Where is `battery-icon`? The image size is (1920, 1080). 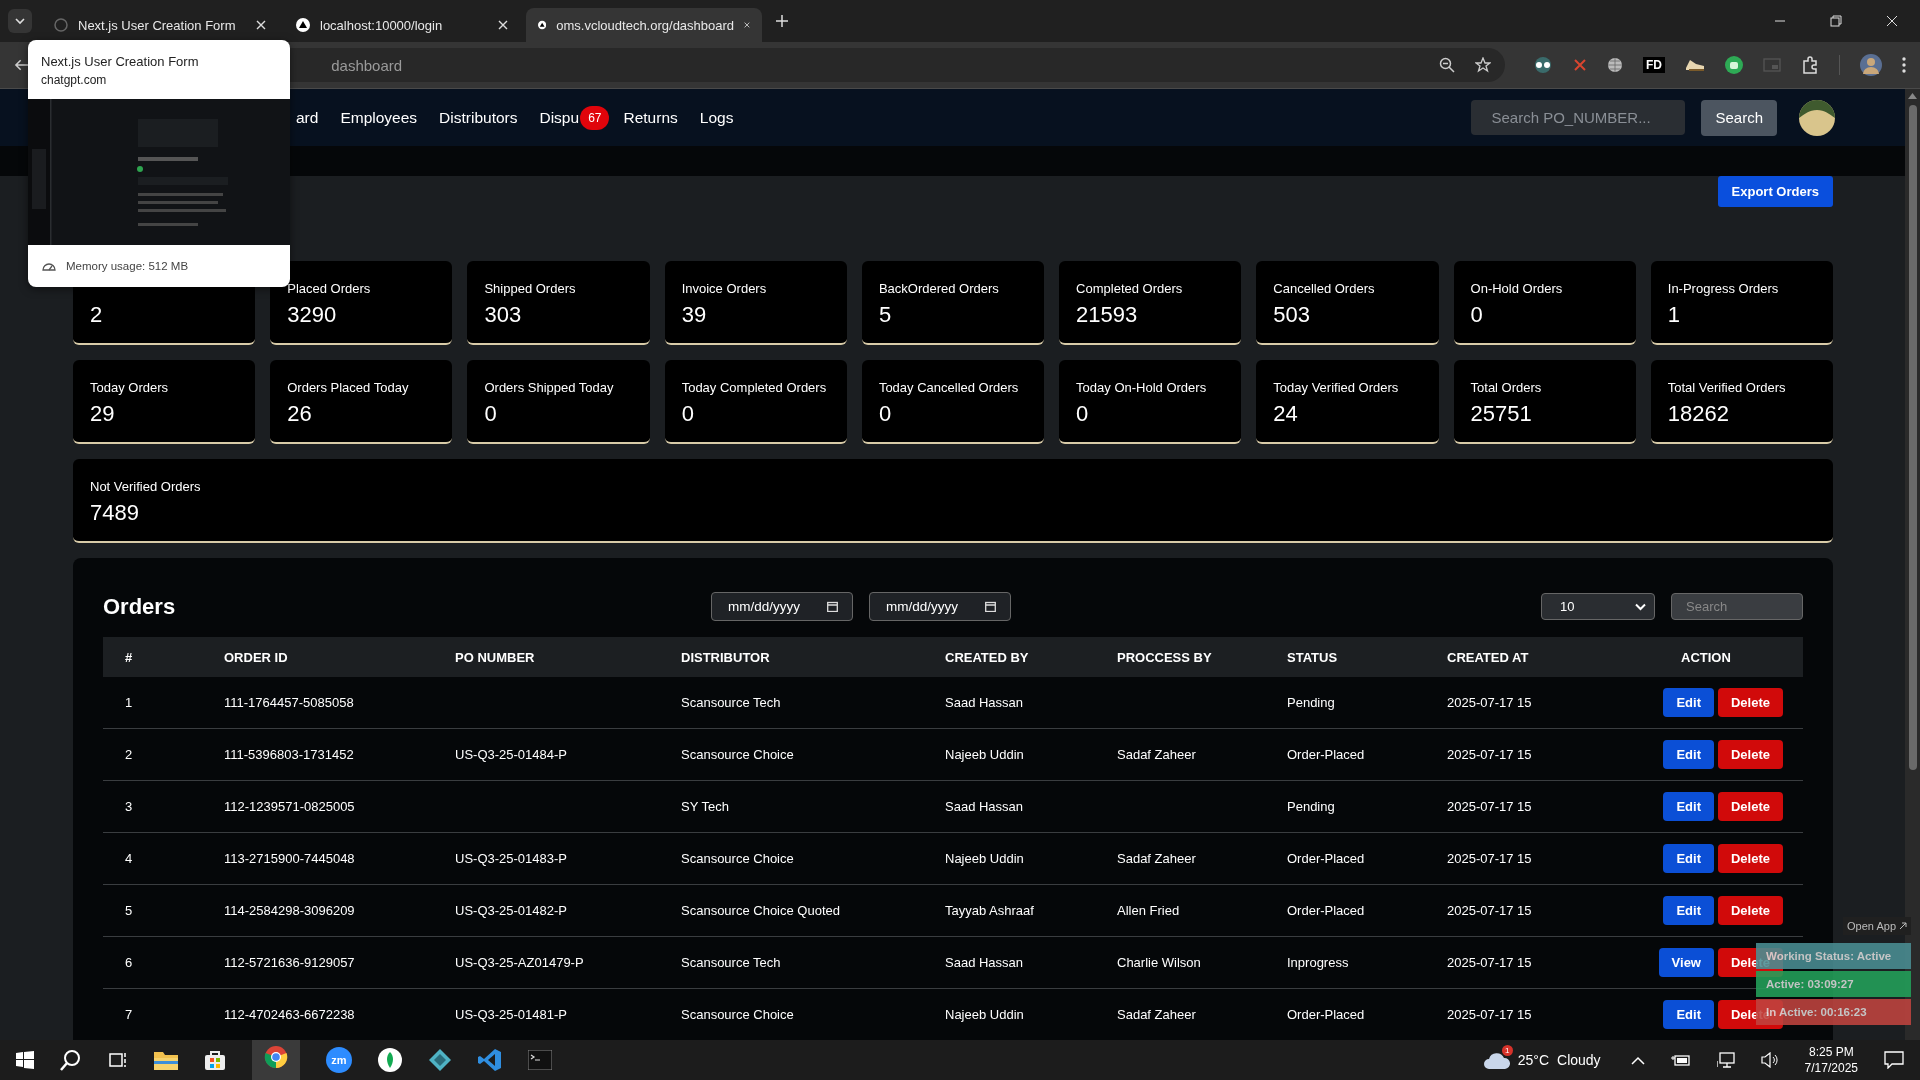 battery-icon is located at coordinates (1680, 1060).